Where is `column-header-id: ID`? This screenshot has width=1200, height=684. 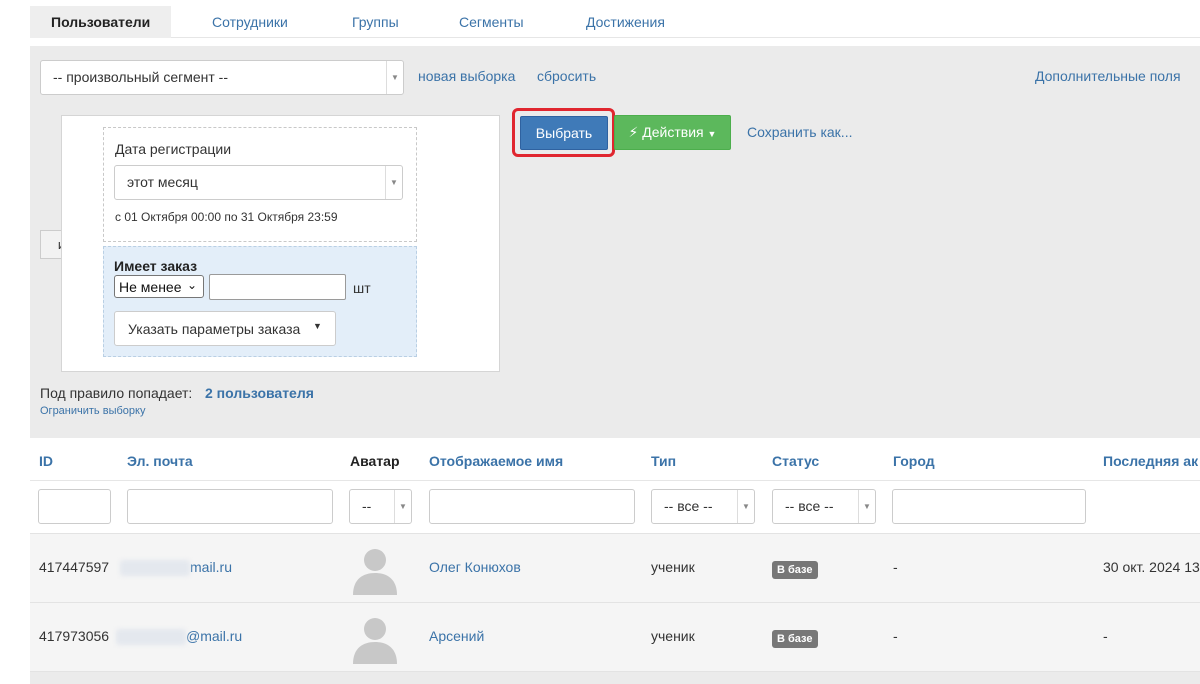 column-header-id: ID is located at coordinates (46, 461).